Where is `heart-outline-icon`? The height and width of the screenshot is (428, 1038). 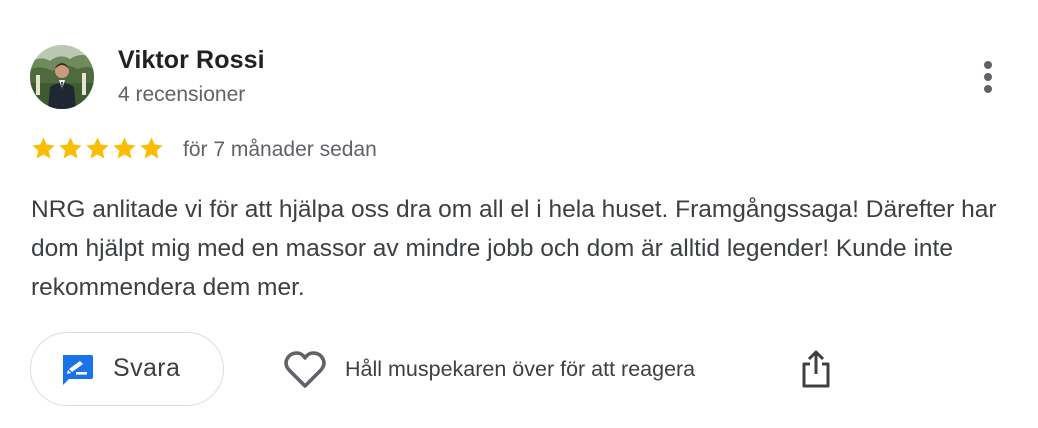 heart-outline-icon is located at coordinates (305, 370).